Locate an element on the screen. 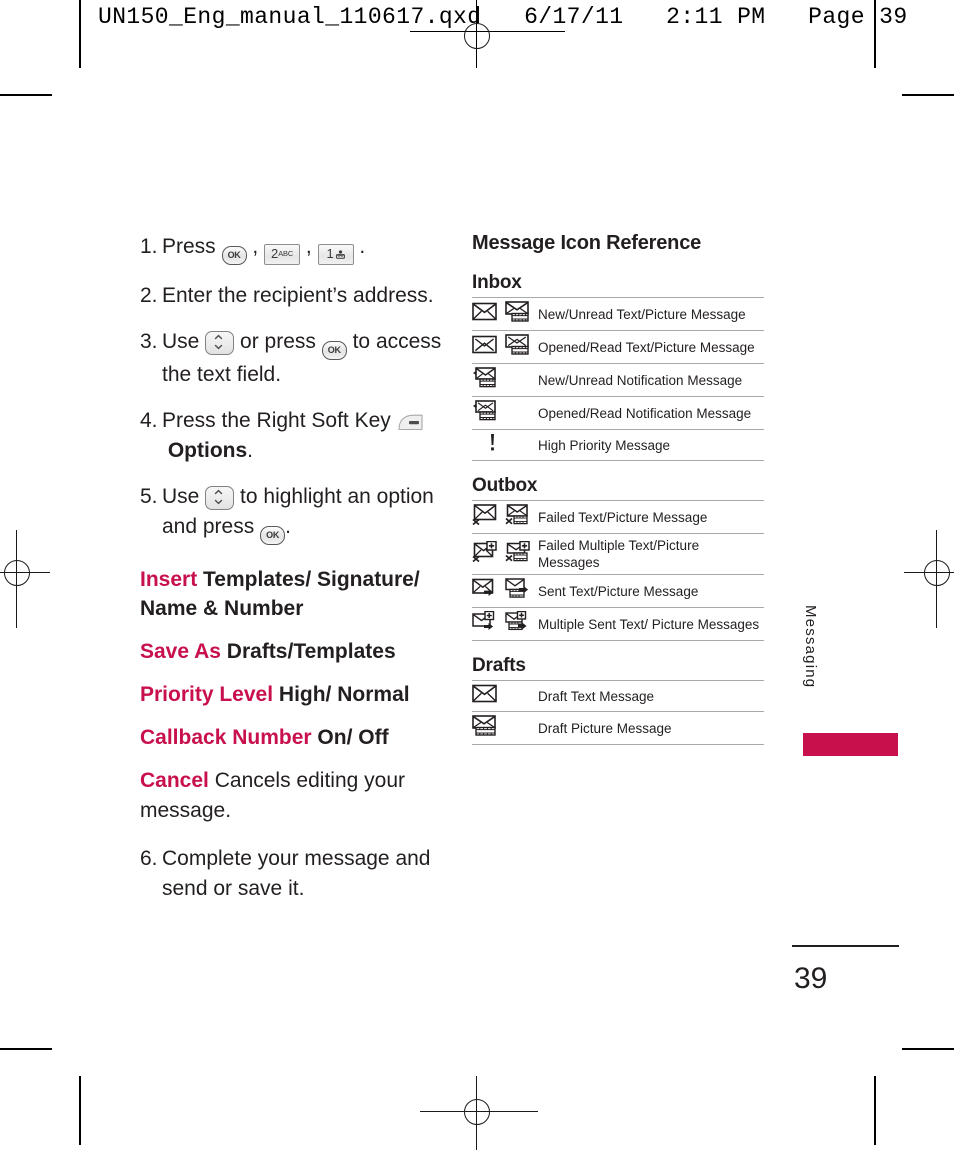 Image resolution: width=954 pixels, height=1150 pixels. picture-msg-new-icon is located at coordinates (517, 314).